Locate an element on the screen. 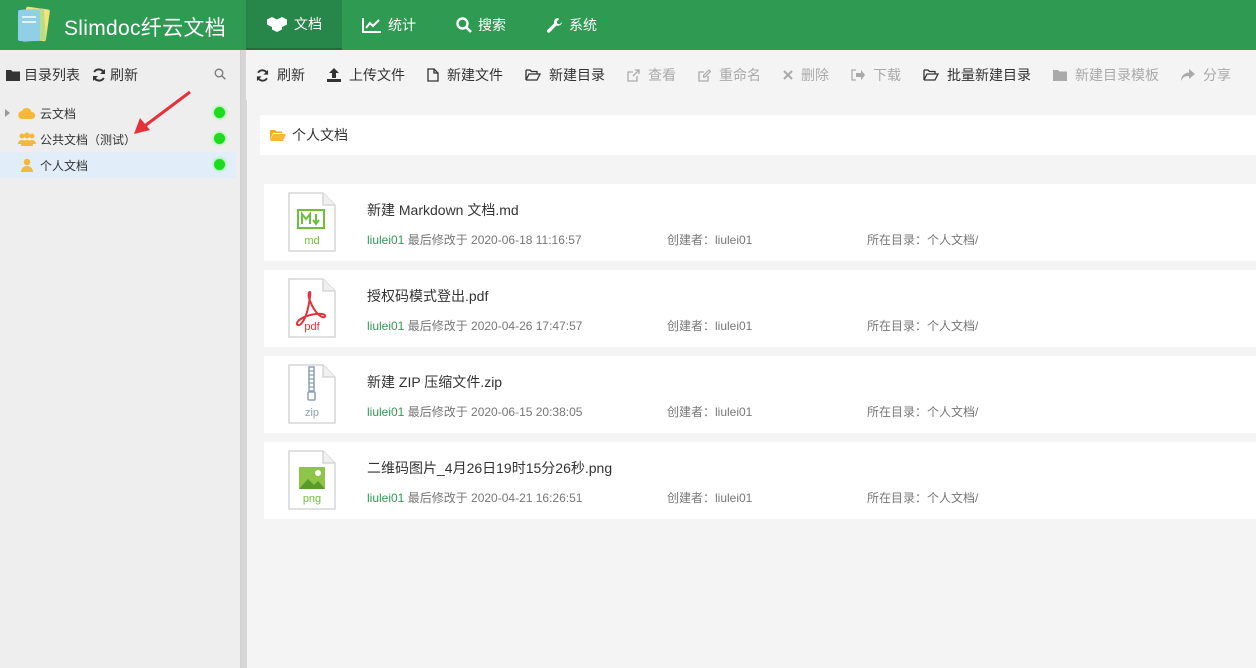 The width and height of the screenshot is (1256, 668). upload-file-button: 上传文件 is located at coordinates (366, 75).